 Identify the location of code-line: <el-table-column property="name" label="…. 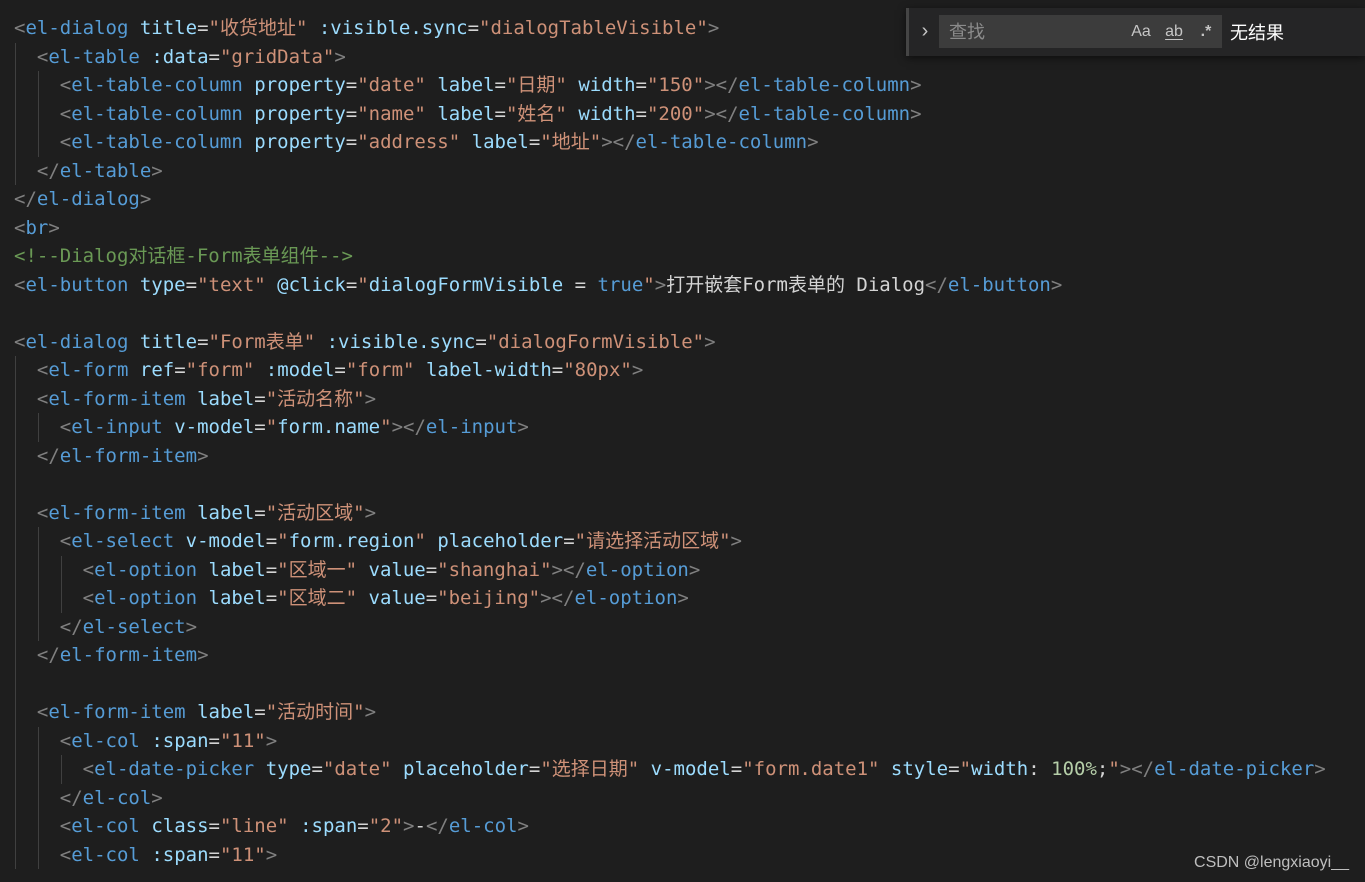
(670, 113).